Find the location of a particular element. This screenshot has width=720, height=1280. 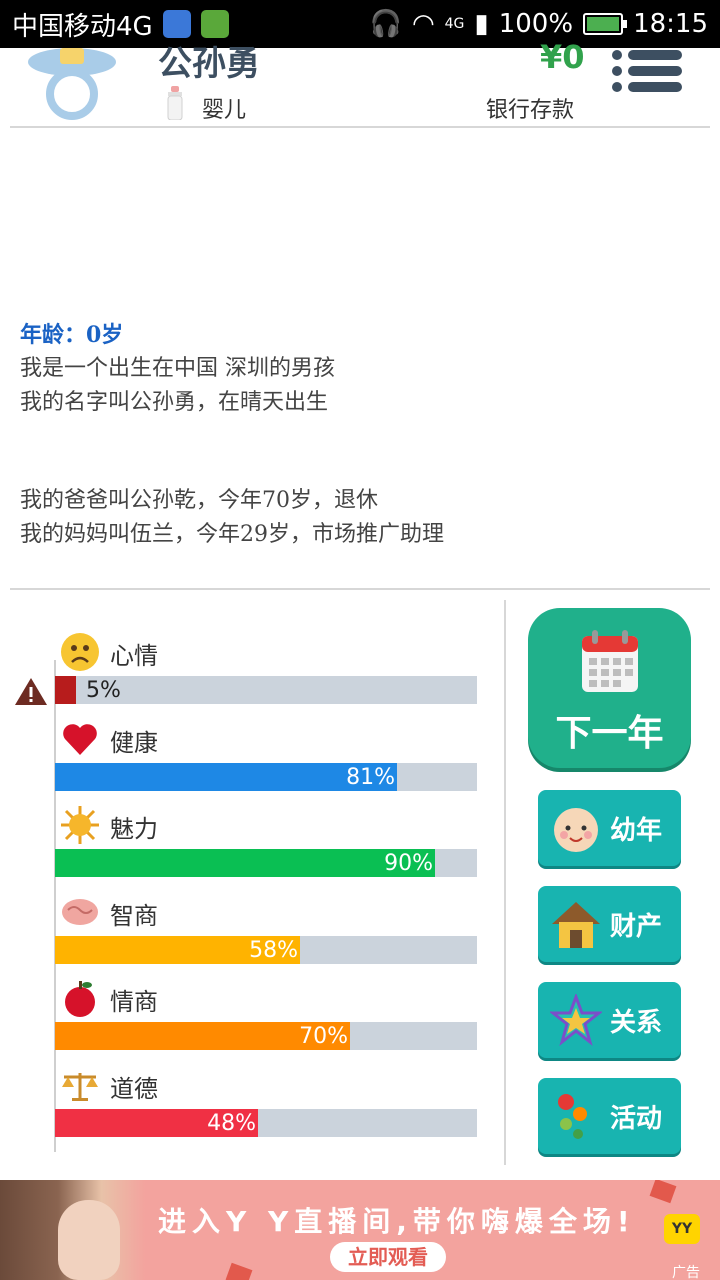

age-line: 年龄：0岁 is located at coordinates (72, 335).